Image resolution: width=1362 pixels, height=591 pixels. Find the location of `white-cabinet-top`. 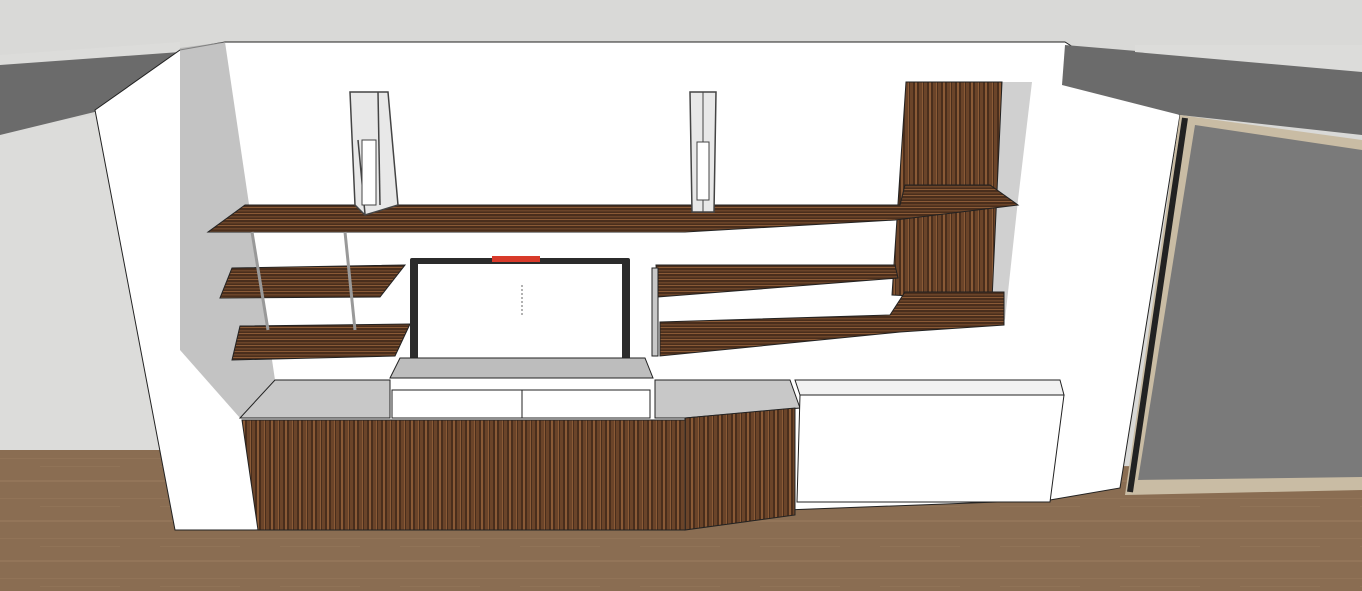

white-cabinet-top is located at coordinates (929, 387).